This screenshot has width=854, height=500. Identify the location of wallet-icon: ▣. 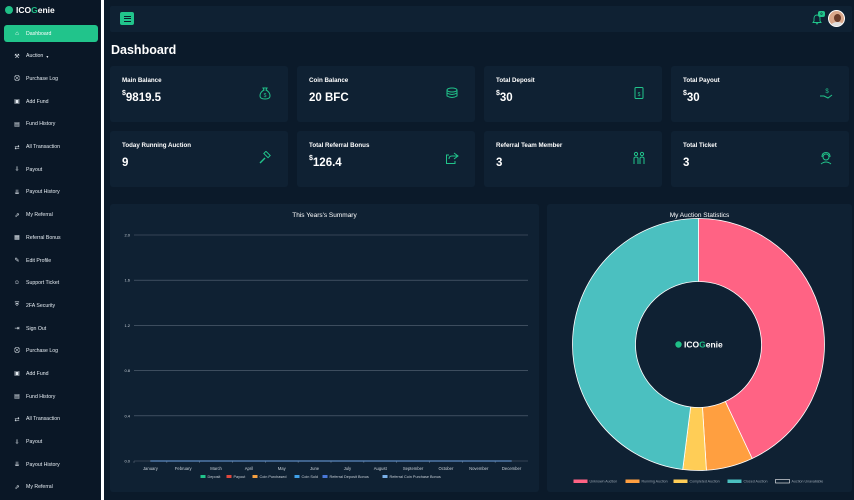
(17, 102).